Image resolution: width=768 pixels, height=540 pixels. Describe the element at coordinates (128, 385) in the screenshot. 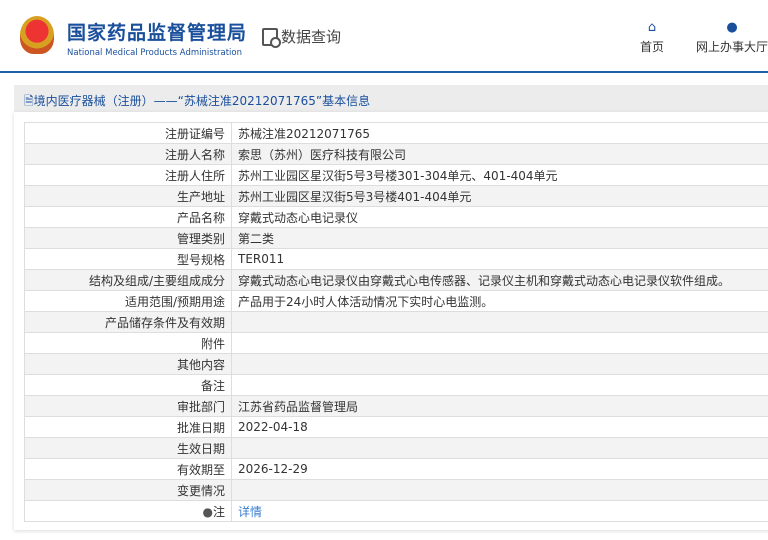

I see `field-label: 备注` at that location.